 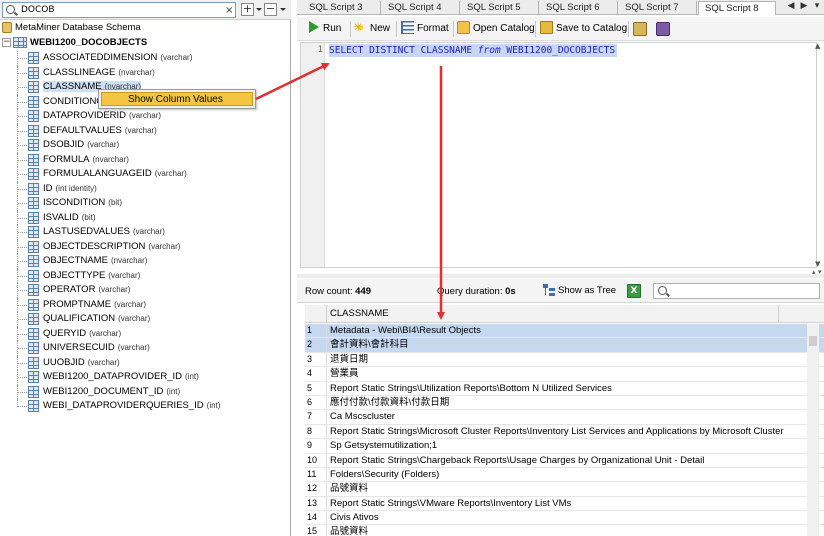 I want to click on tab-scroll-right-icon: ▶, so click(x=804, y=7).